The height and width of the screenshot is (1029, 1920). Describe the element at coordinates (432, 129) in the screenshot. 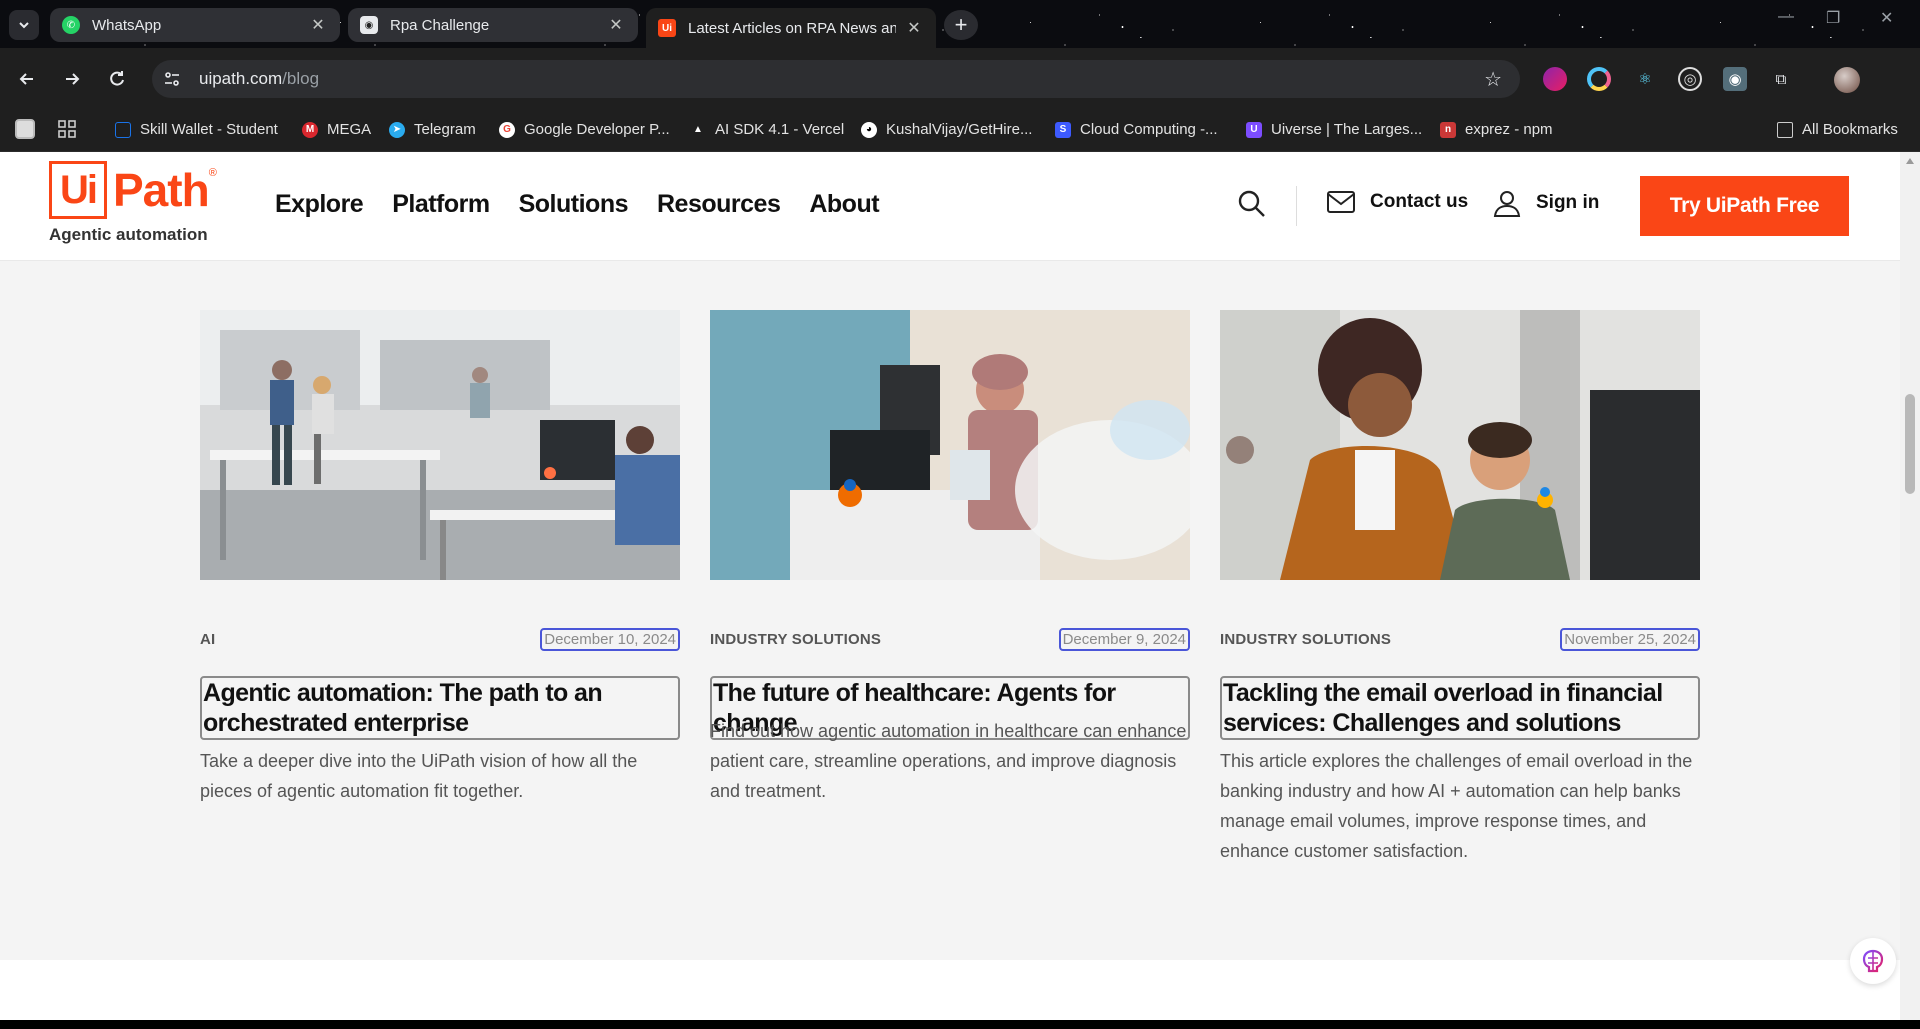

I see `bookmark-telegram: ➤ Telegram` at that location.